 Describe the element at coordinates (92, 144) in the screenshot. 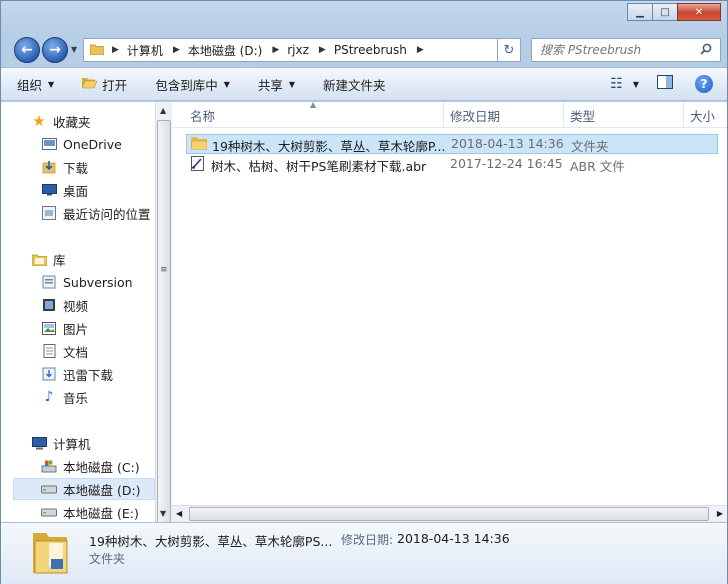

I see `nav-item-label: OneDrive` at that location.